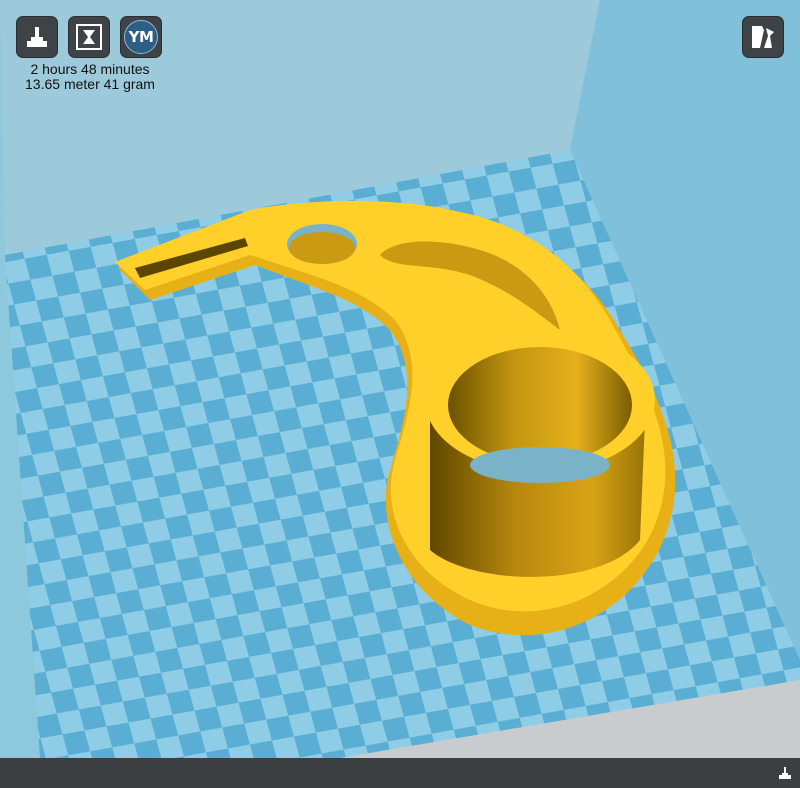 The image size is (800, 788). I want to click on print-time: 2 hours 48 minutes, so click(90, 69).